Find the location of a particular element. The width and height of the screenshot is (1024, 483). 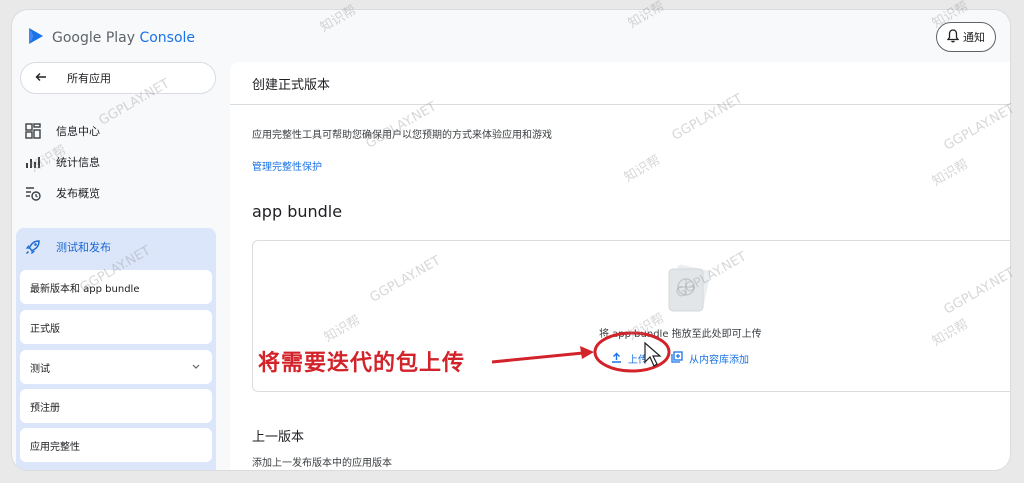

chevron-down-icon is located at coordinates (196, 367).